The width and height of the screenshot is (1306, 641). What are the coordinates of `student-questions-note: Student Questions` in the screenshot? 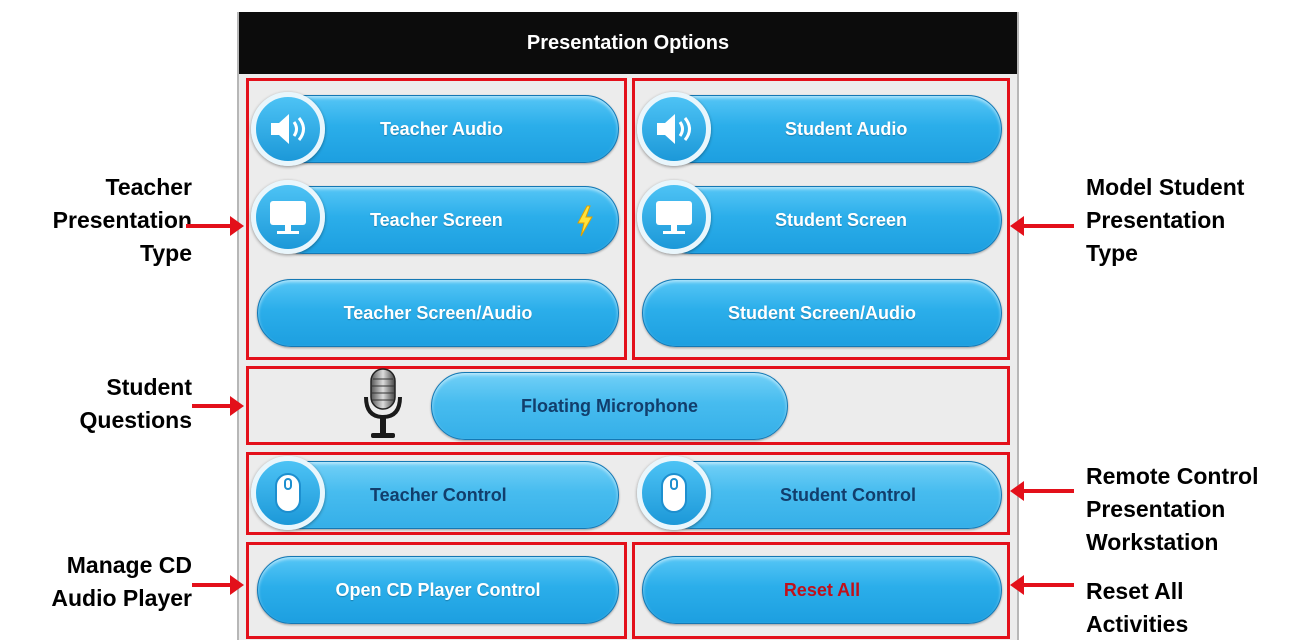 It's located at (135, 403).